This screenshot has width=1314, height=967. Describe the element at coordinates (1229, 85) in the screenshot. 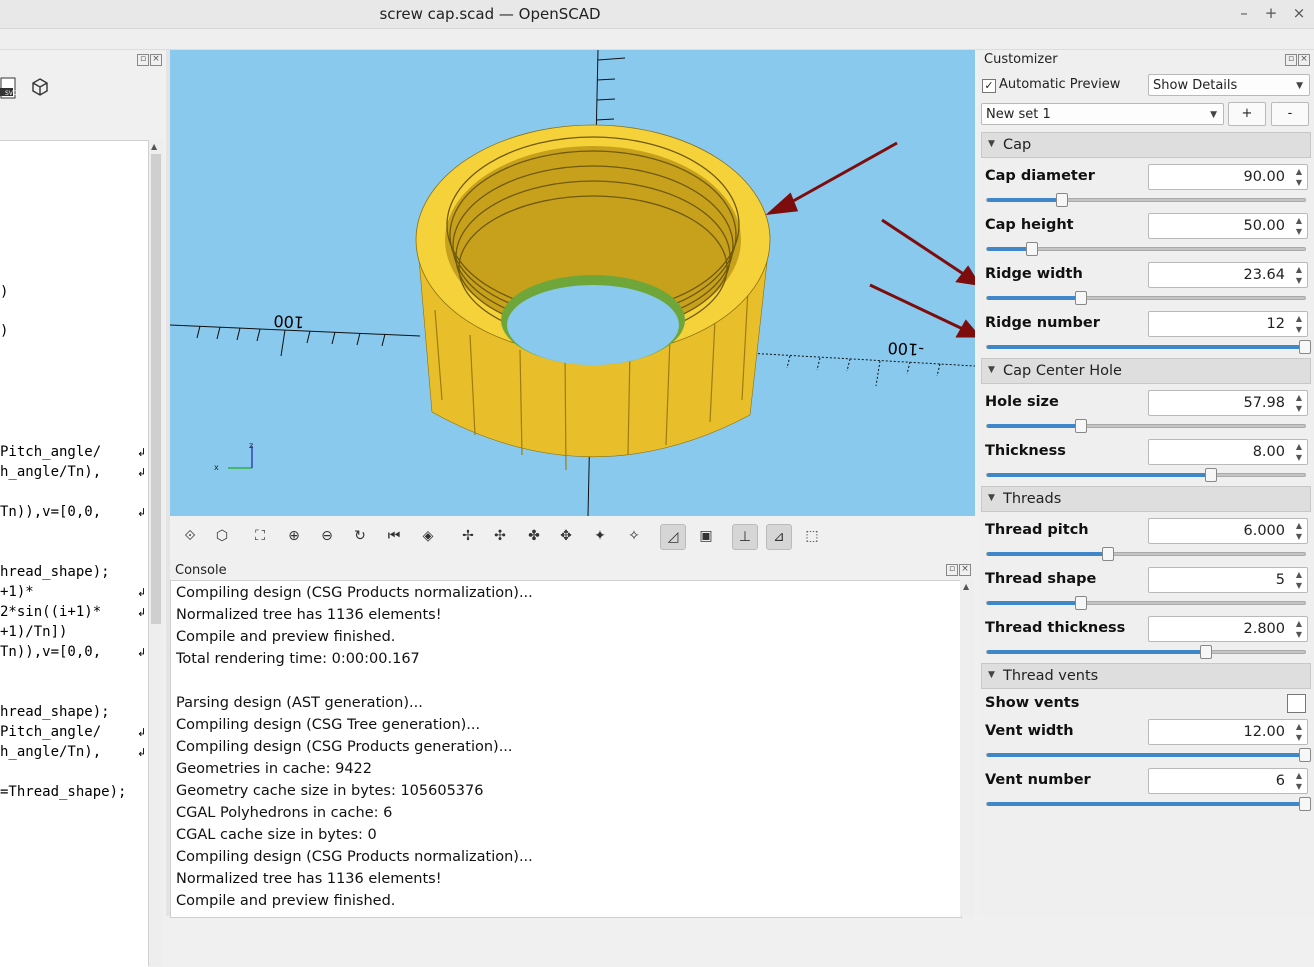

I see `details-select: Show Details ▼` at that location.